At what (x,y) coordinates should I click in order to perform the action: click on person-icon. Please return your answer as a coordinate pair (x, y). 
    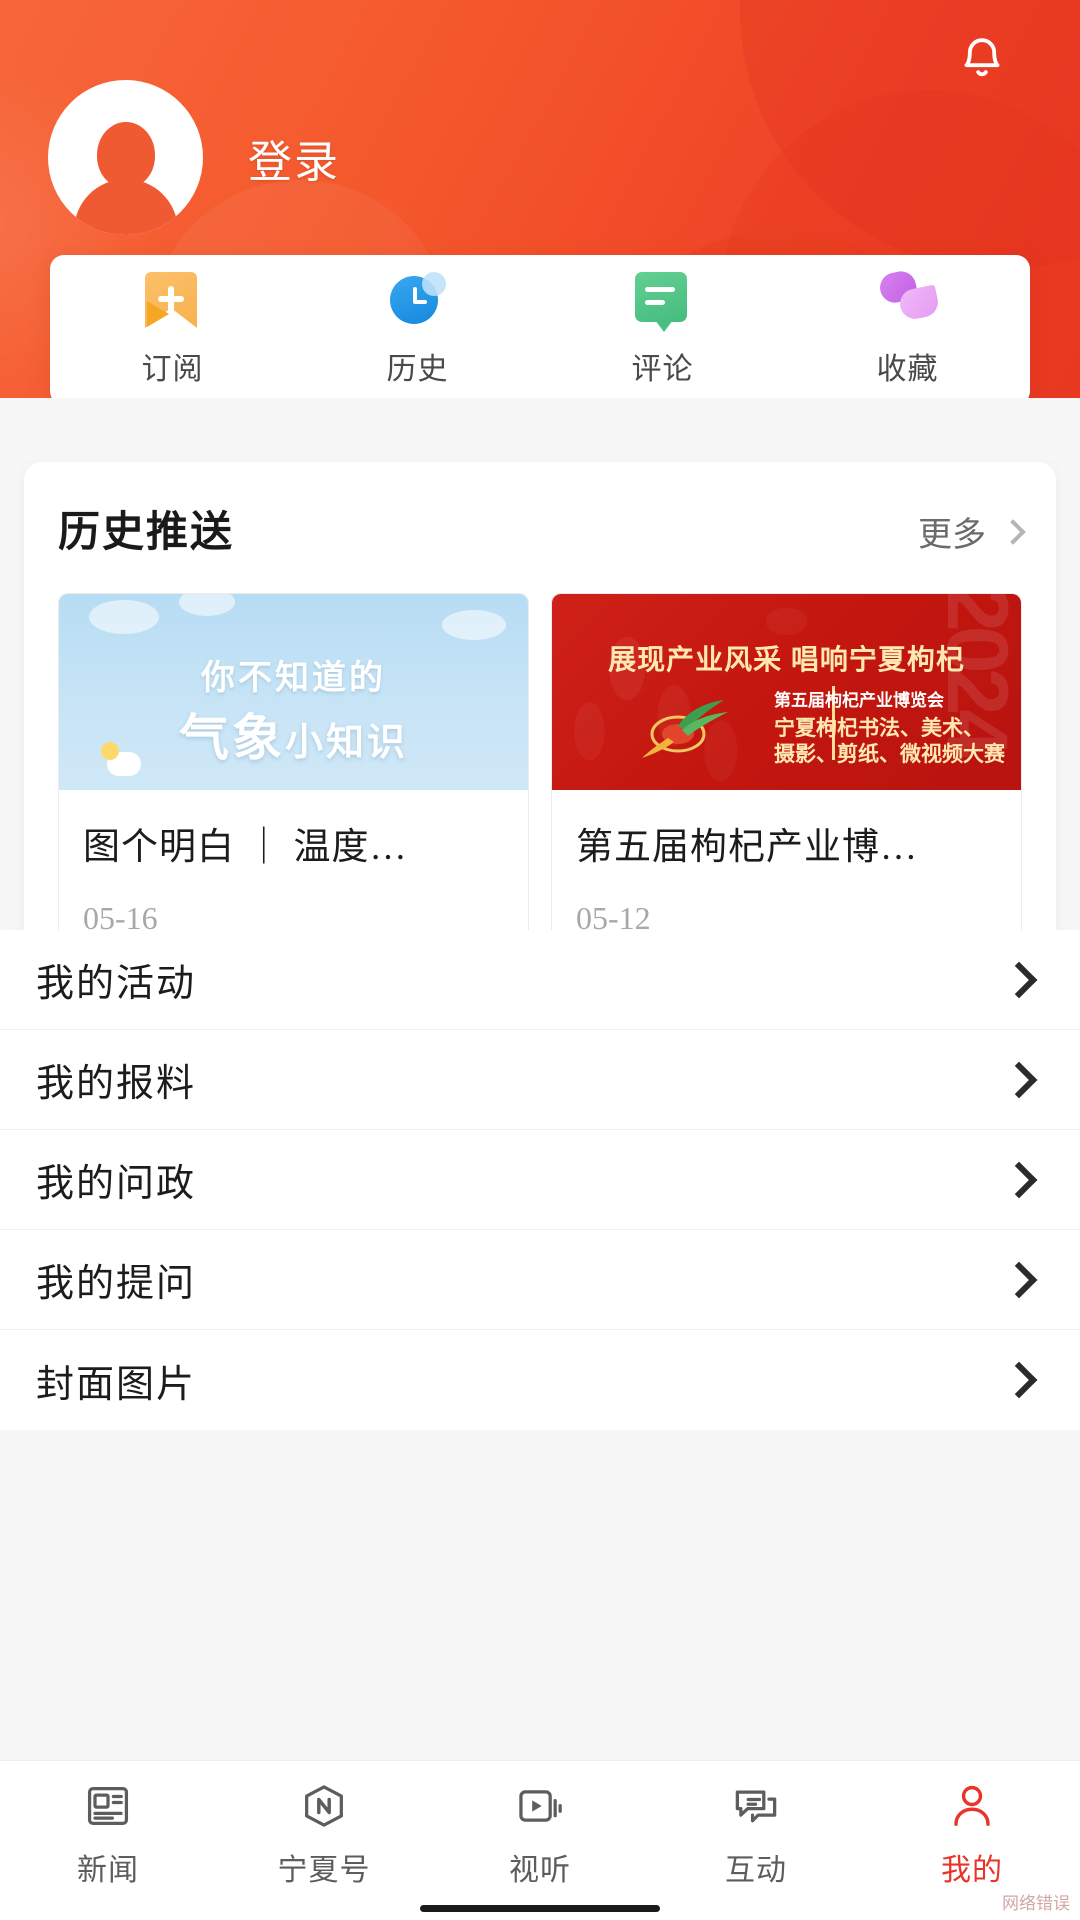
    Looking at the image, I should click on (972, 1806).